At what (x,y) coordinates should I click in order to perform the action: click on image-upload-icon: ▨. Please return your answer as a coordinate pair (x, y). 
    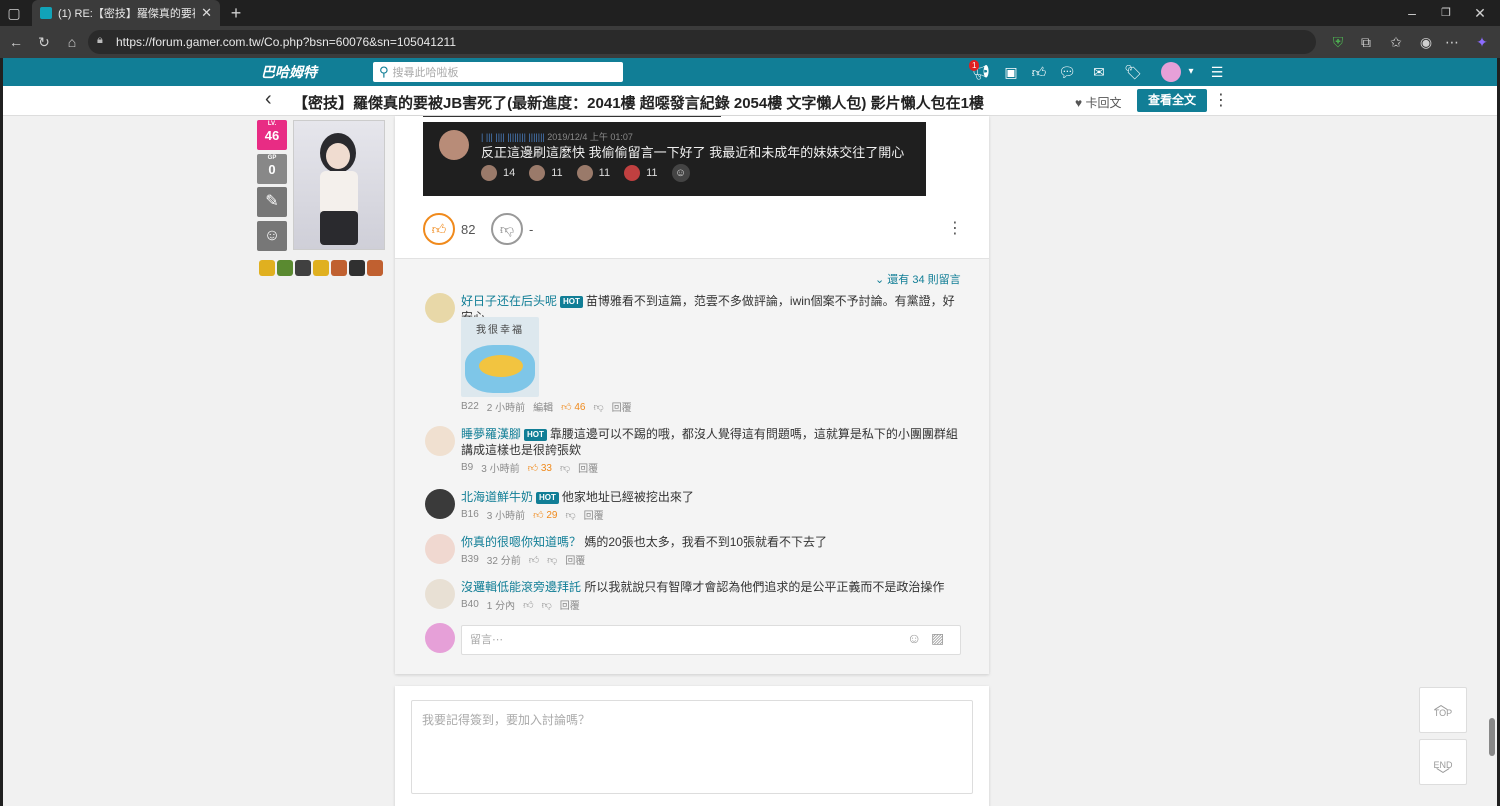
    Looking at the image, I should click on (937, 638).